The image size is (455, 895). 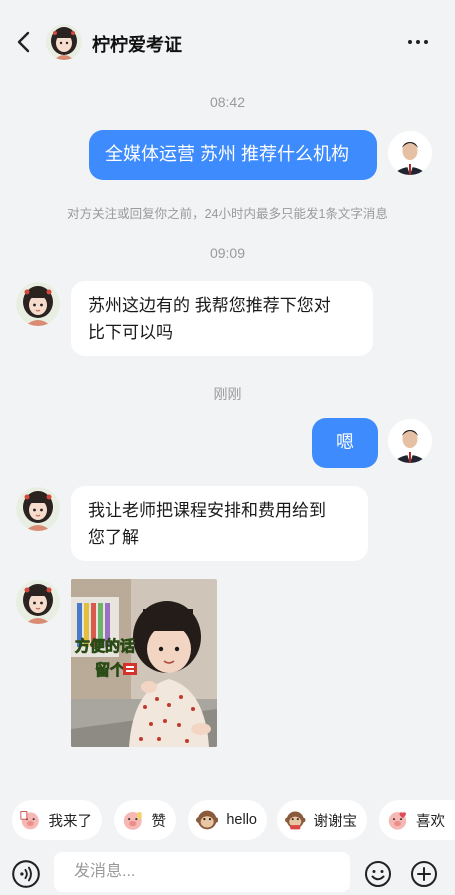 I want to click on girl-photo-image: 方便的话 留个, so click(x=144, y=663).